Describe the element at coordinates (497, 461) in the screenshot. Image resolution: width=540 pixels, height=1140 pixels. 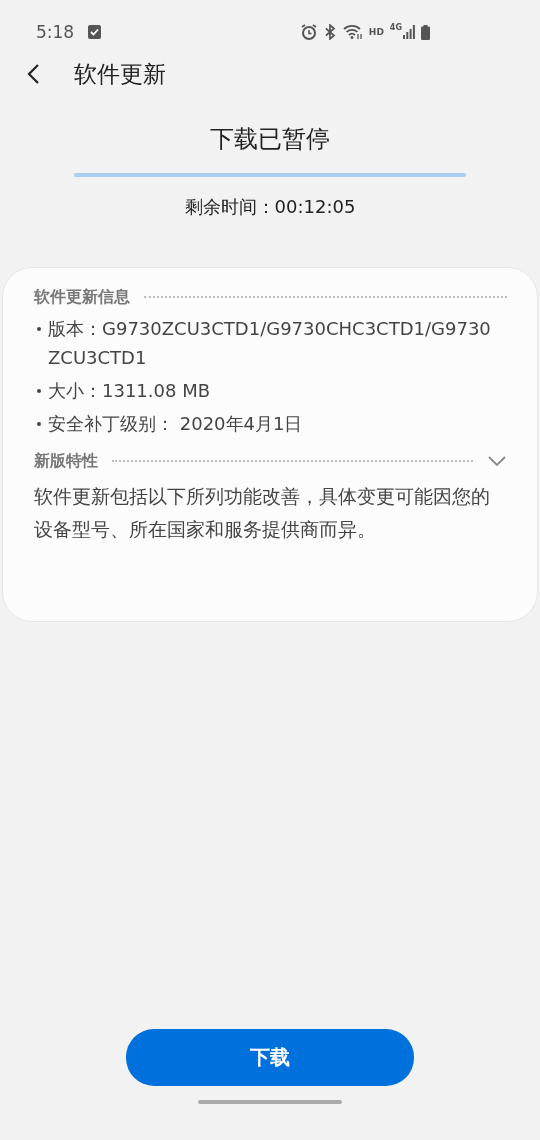
I see `chevron-down-icon` at that location.